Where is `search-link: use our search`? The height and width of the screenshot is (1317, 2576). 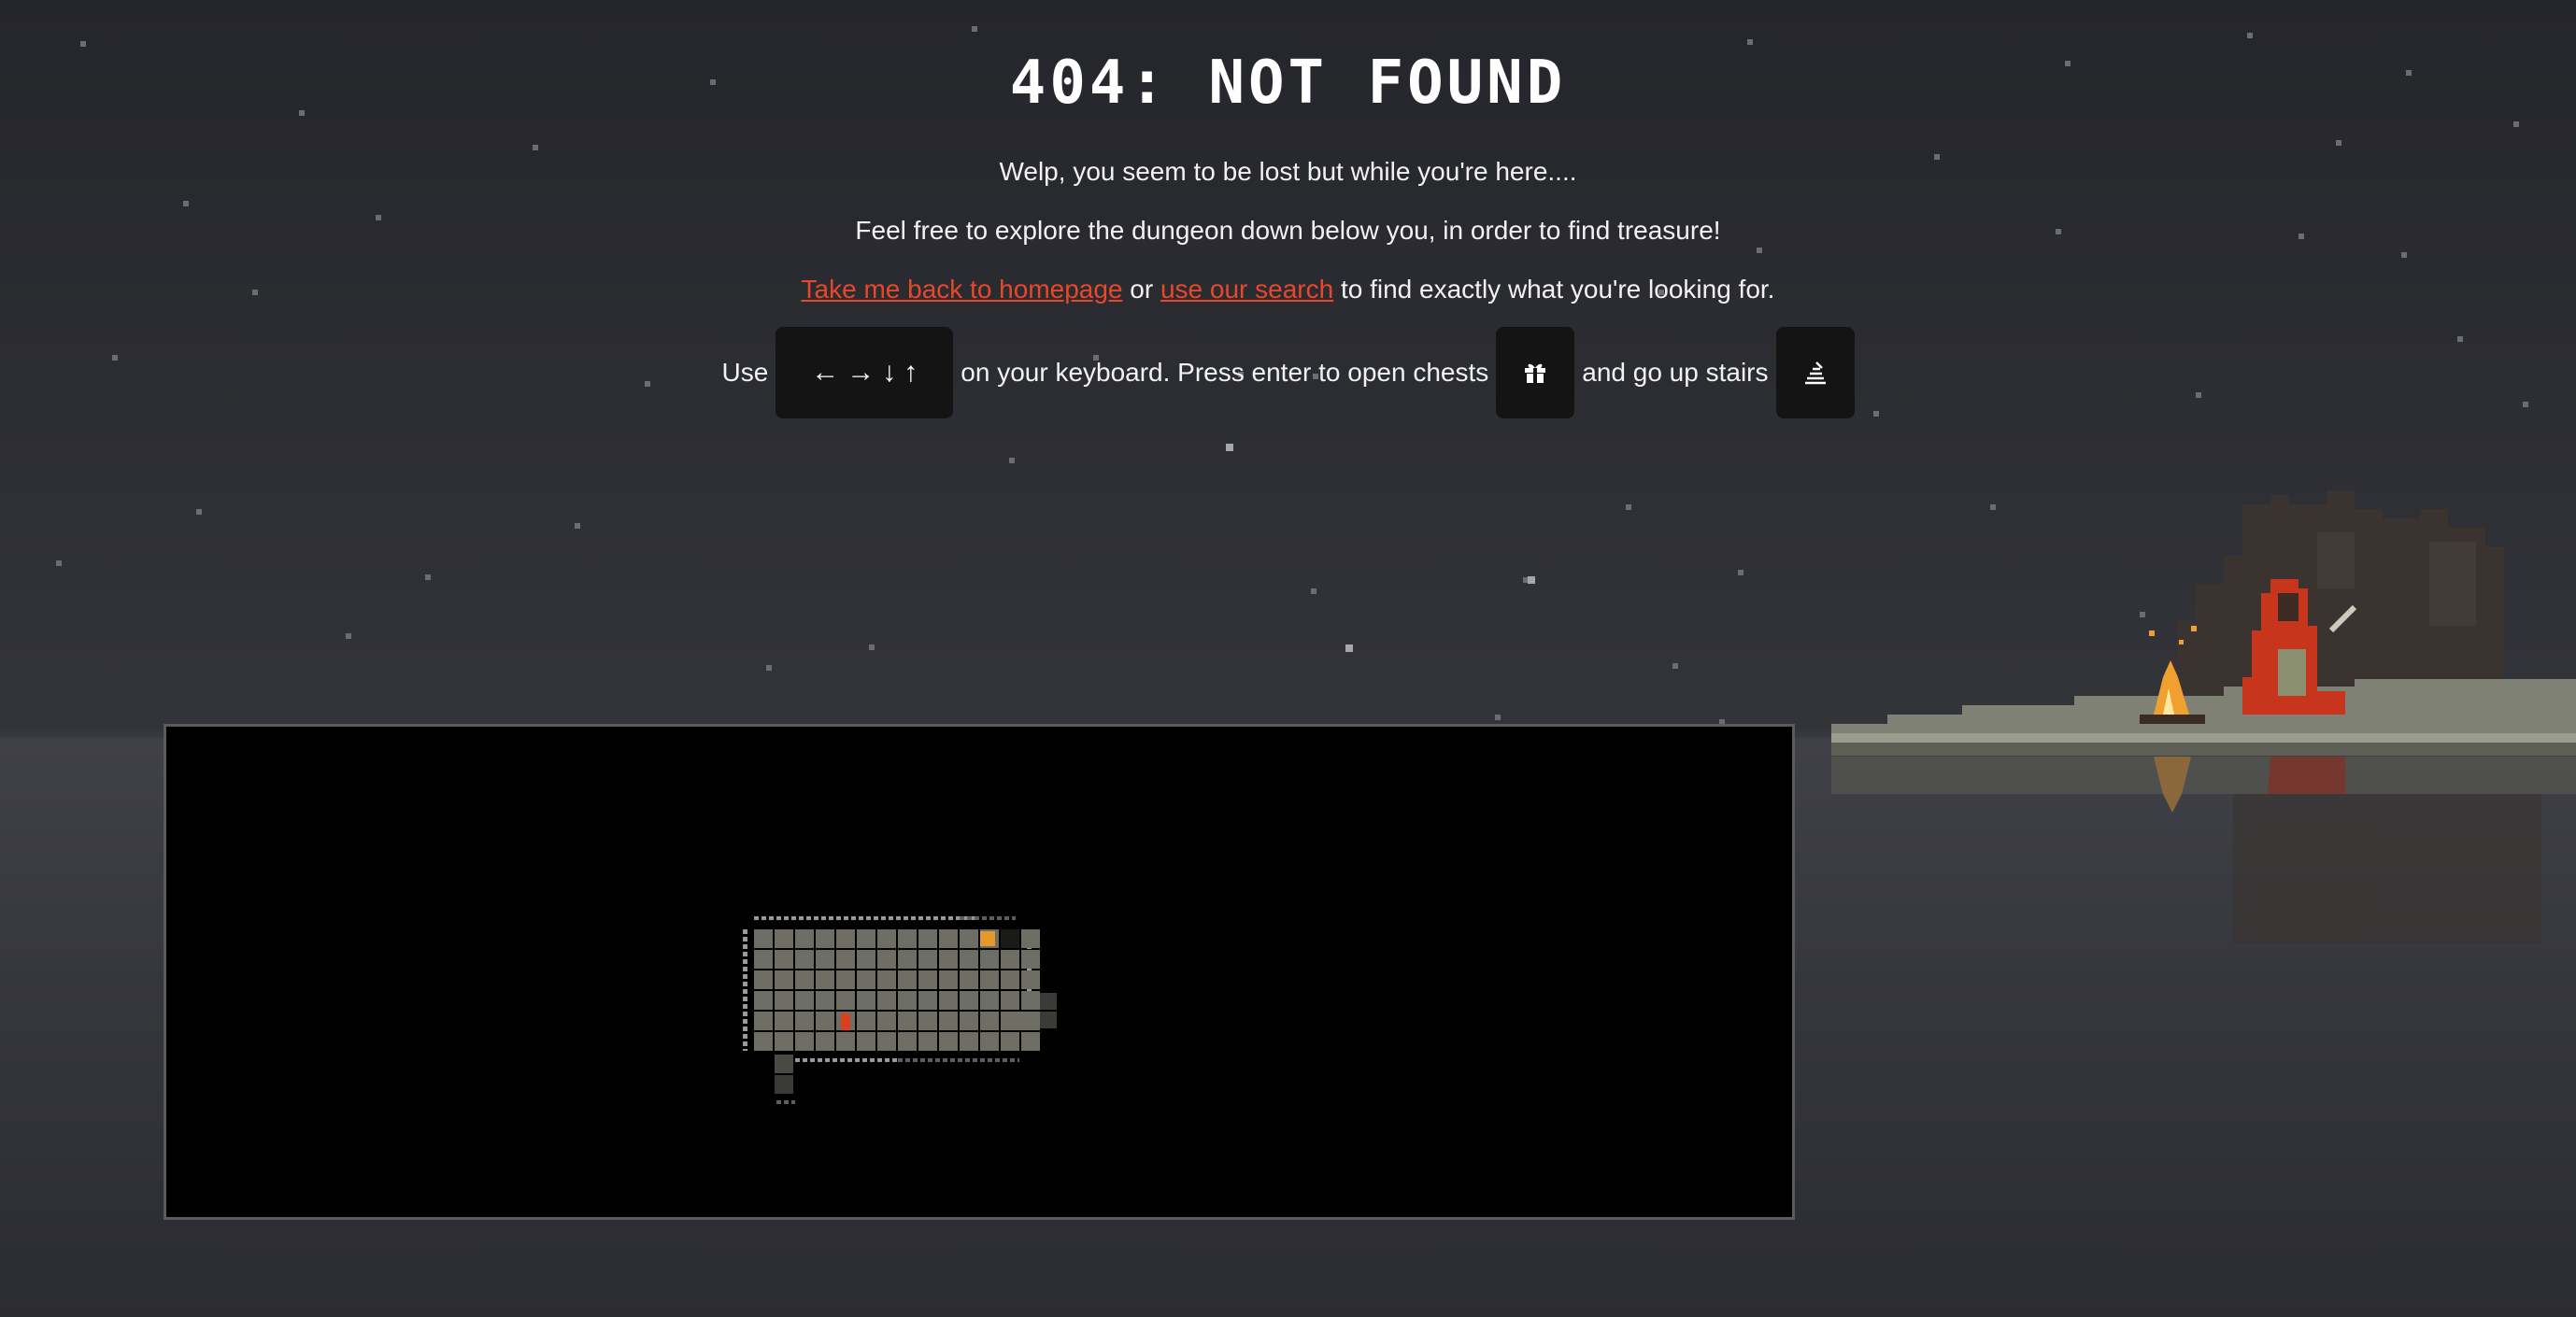 search-link: use our search is located at coordinates (1247, 289).